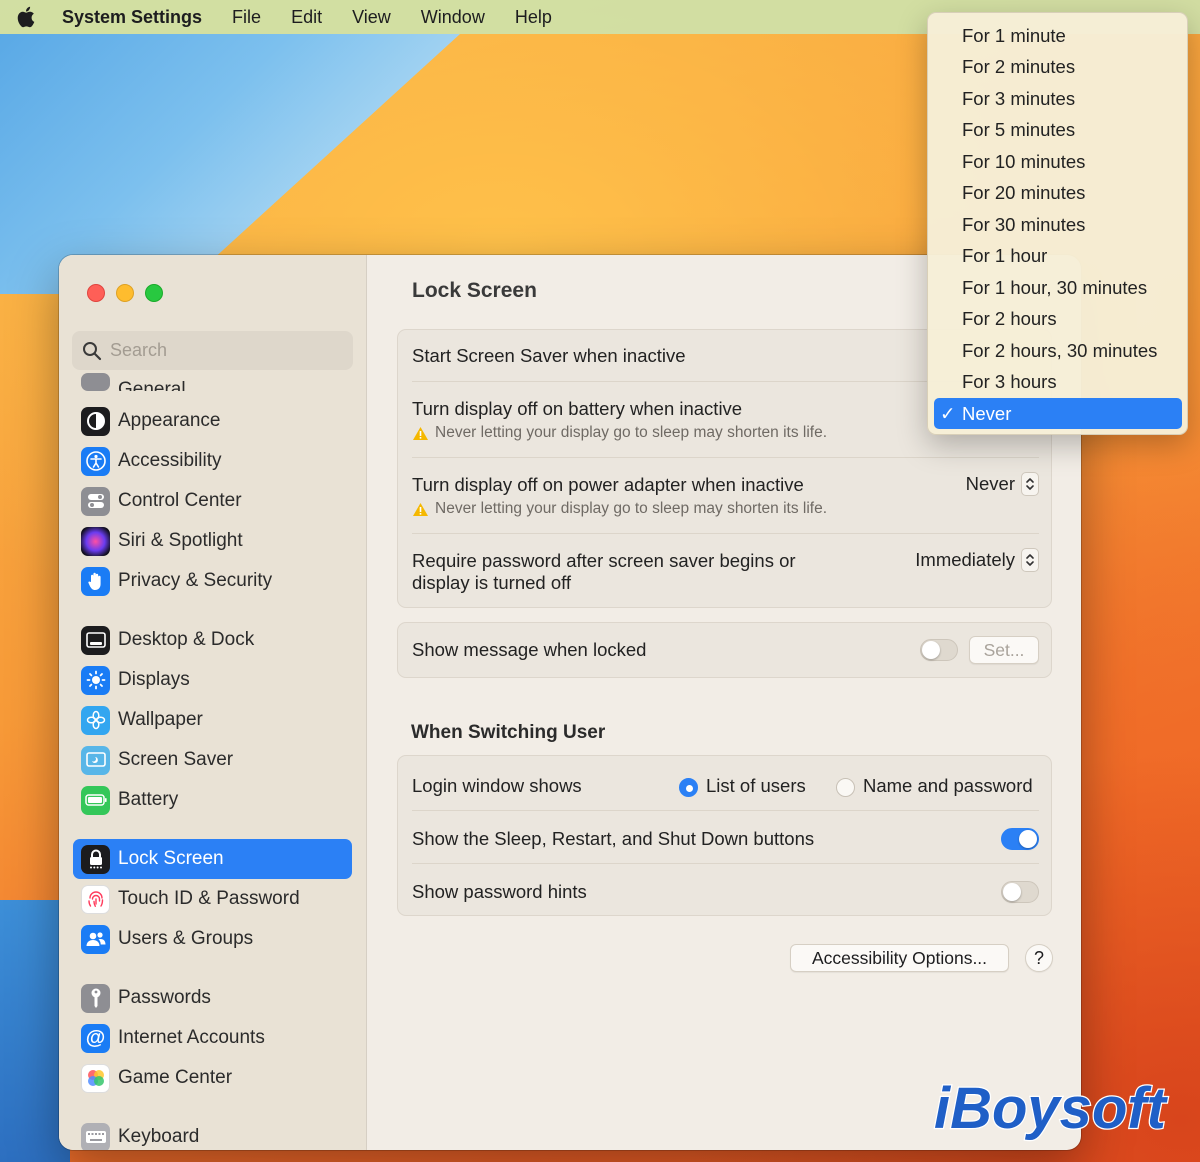  What do you see at coordinates (209, 898) in the screenshot?
I see `sidebar-item-label: Touch ID & Password` at bounding box center [209, 898].